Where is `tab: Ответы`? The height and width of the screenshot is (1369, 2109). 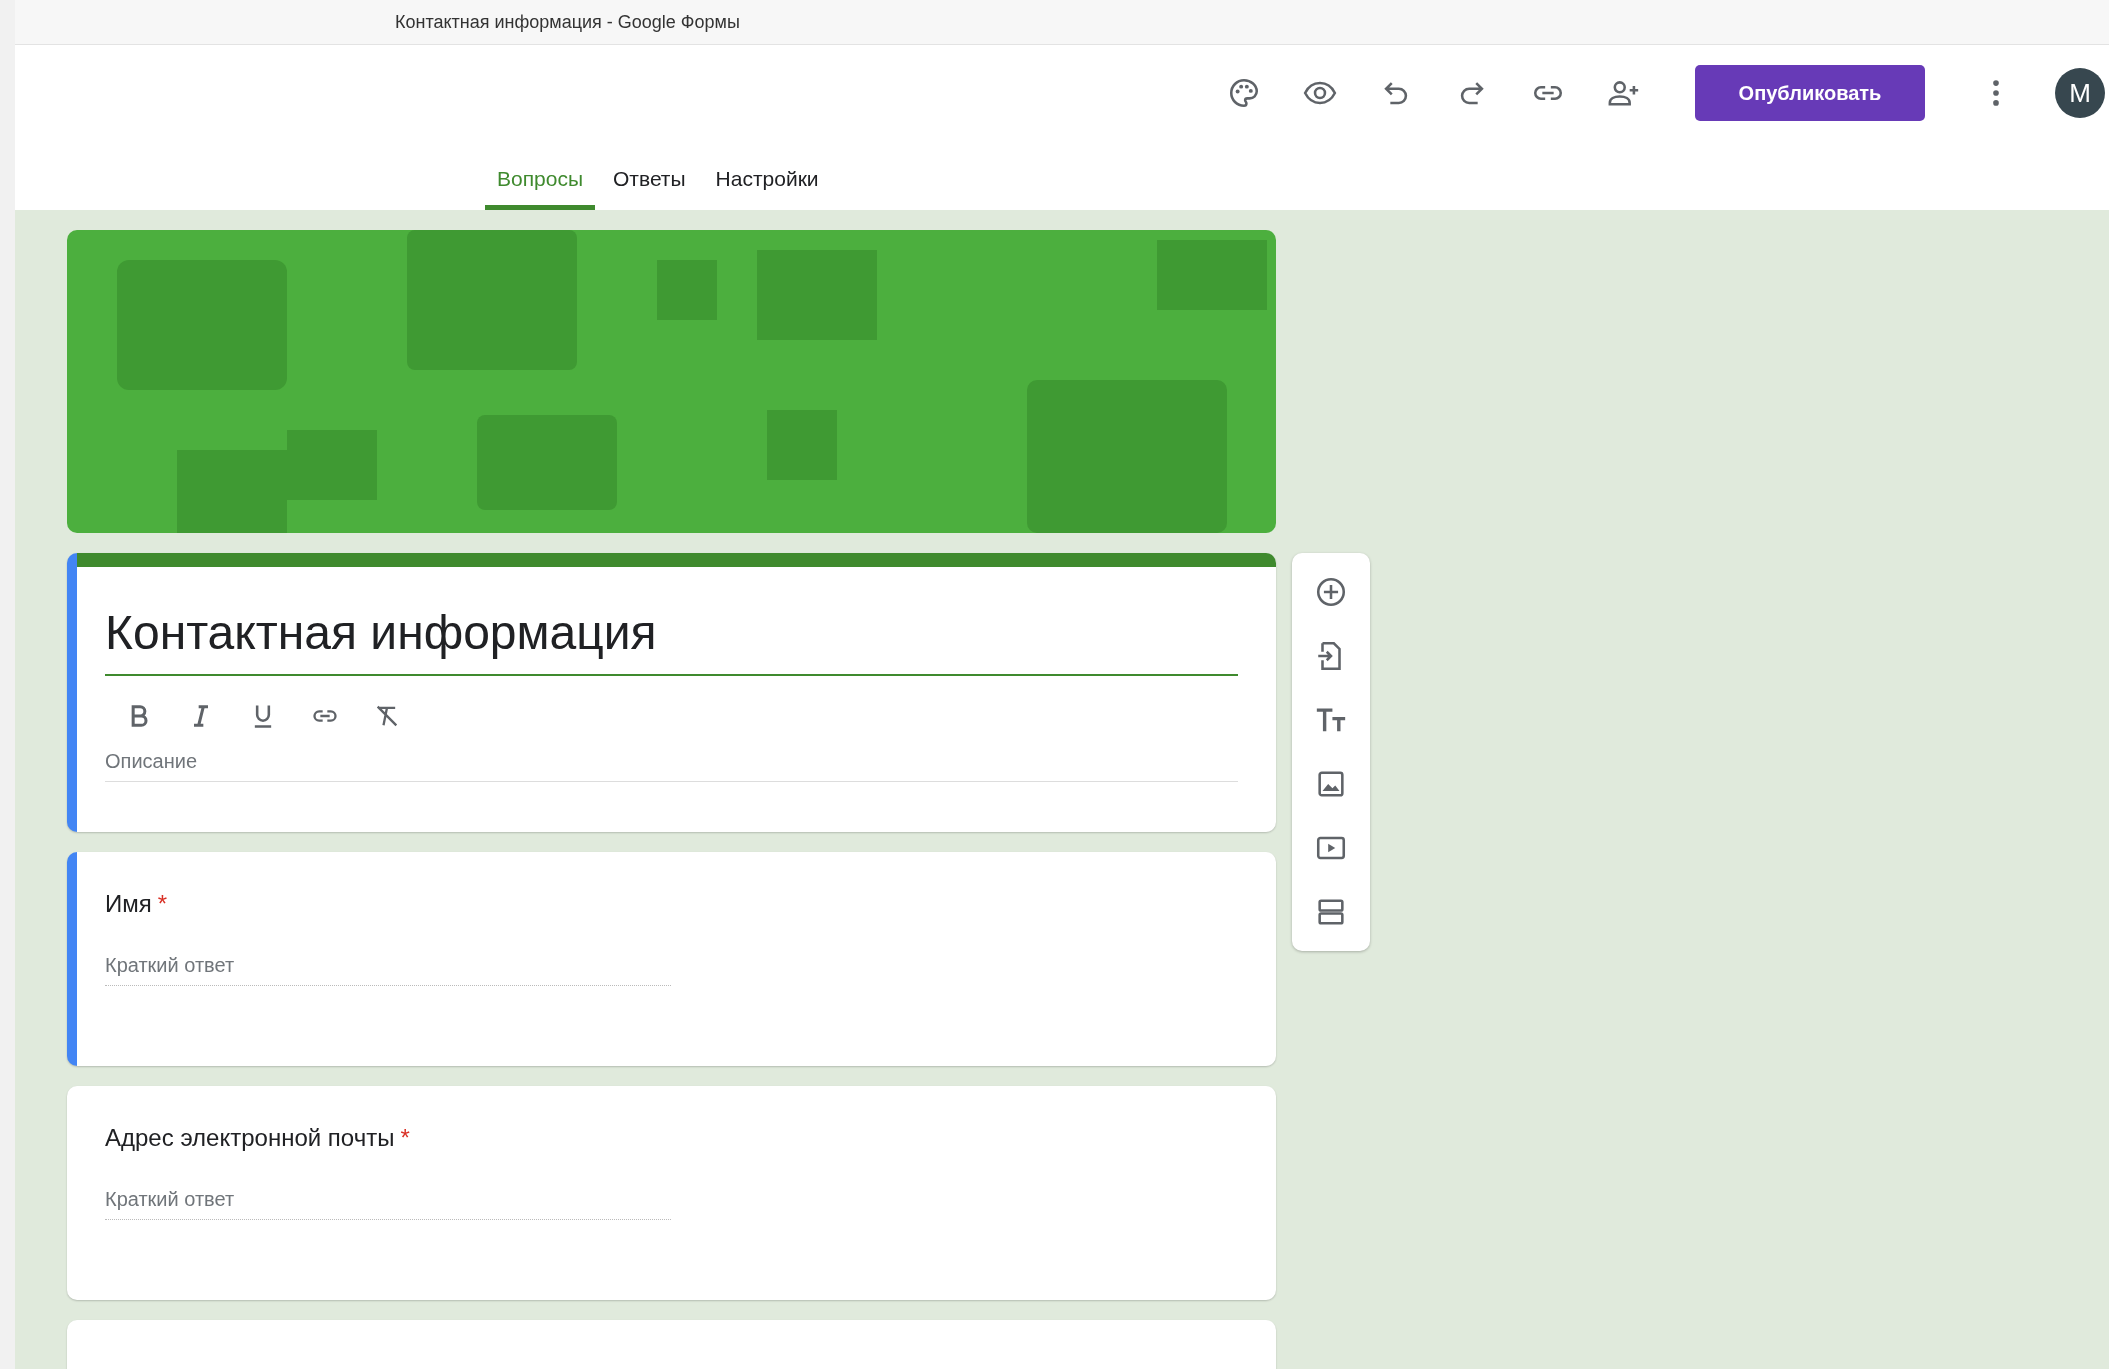
tab: Ответы is located at coordinates (649, 182).